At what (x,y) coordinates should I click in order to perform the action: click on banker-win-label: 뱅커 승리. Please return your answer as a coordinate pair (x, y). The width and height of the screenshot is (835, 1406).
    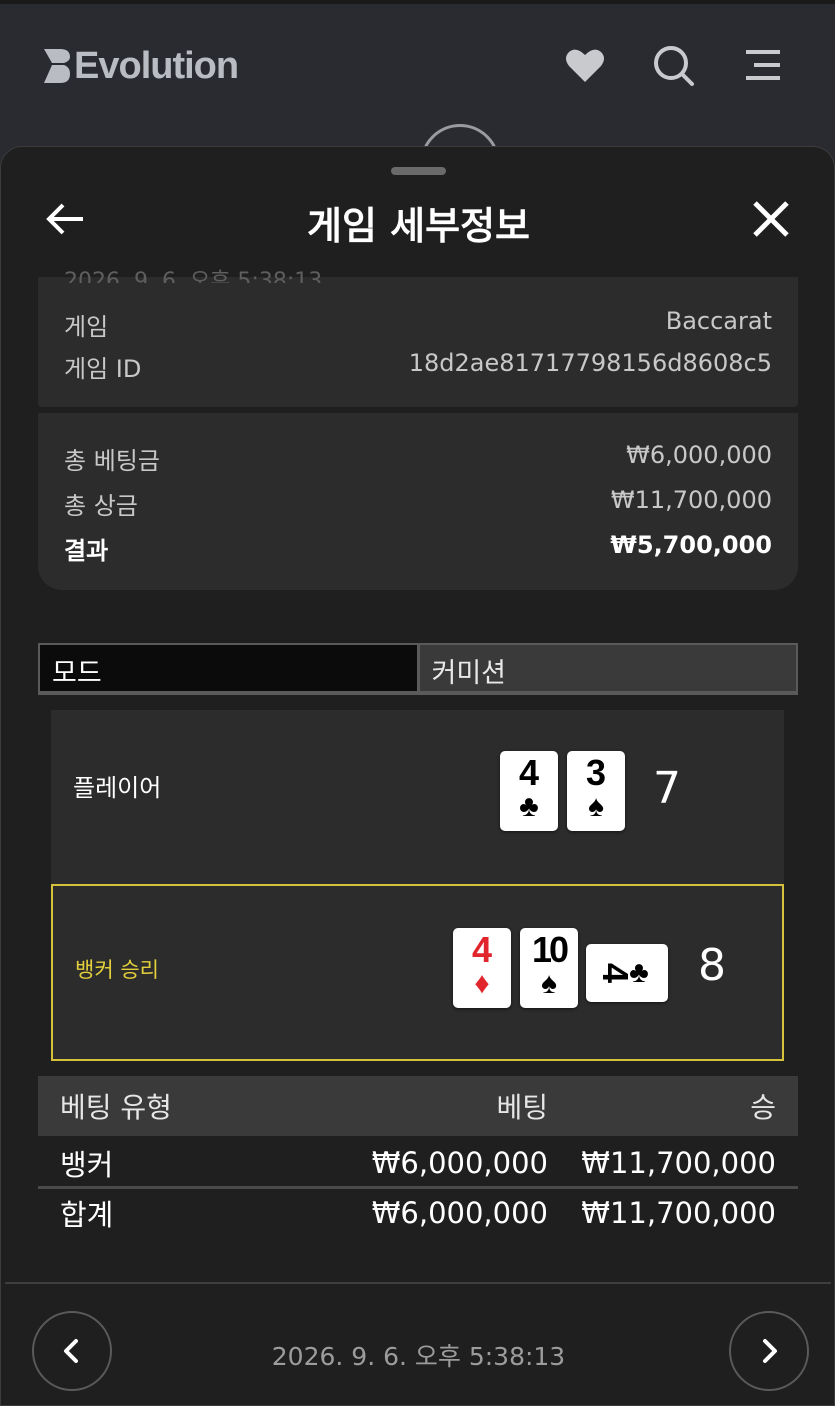
    Looking at the image, I should click on (117, 970).